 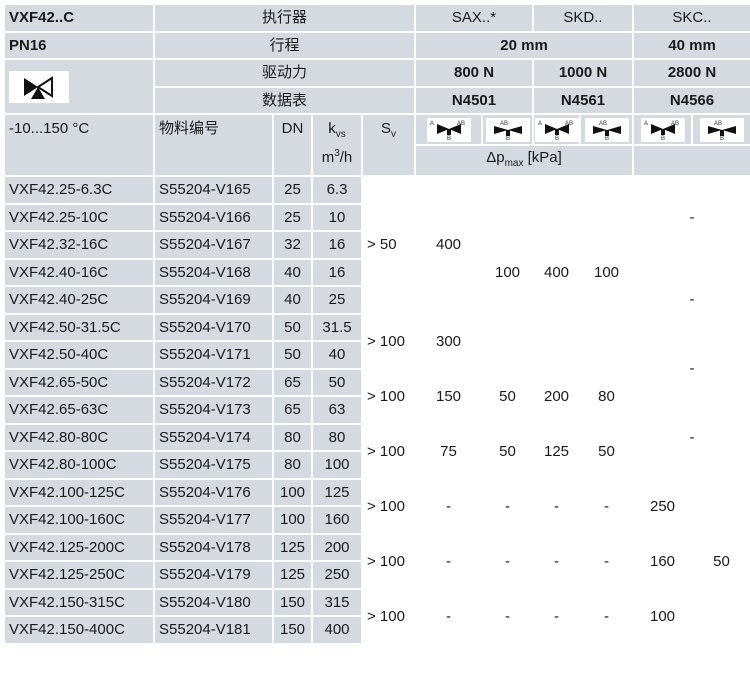 I want to click on flow-symbol-2: AB B, so click(x=508, y=129).